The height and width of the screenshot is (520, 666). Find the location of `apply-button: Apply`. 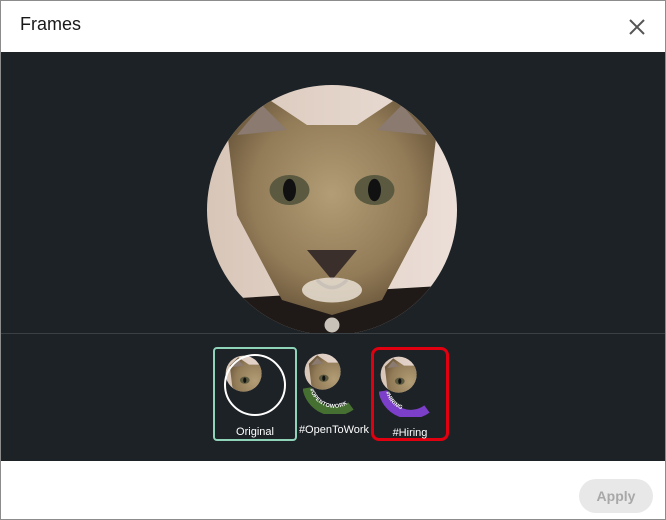

apply-button: Apply is located at coordinates (616, 496).